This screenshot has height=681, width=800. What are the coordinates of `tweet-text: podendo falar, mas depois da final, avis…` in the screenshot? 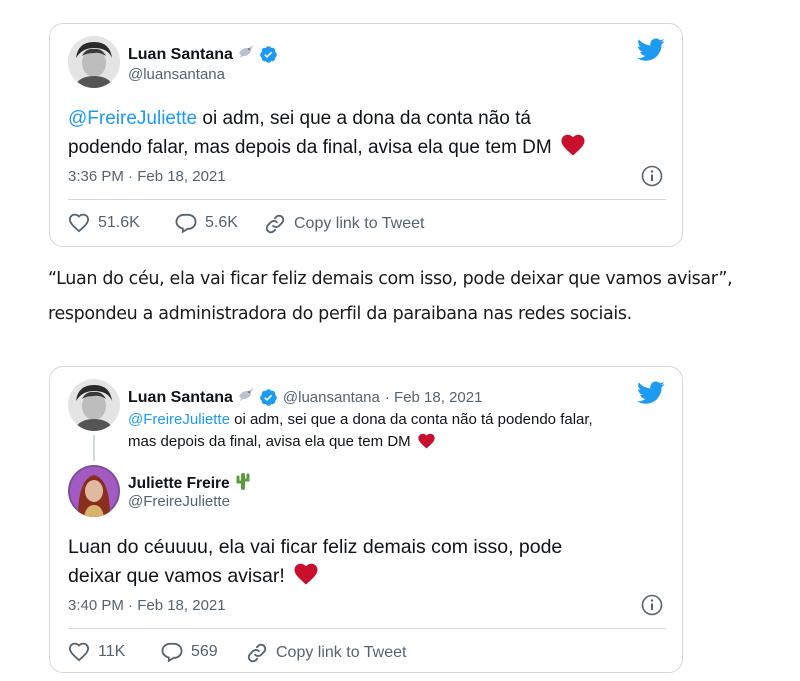 It's located at (310, 147).